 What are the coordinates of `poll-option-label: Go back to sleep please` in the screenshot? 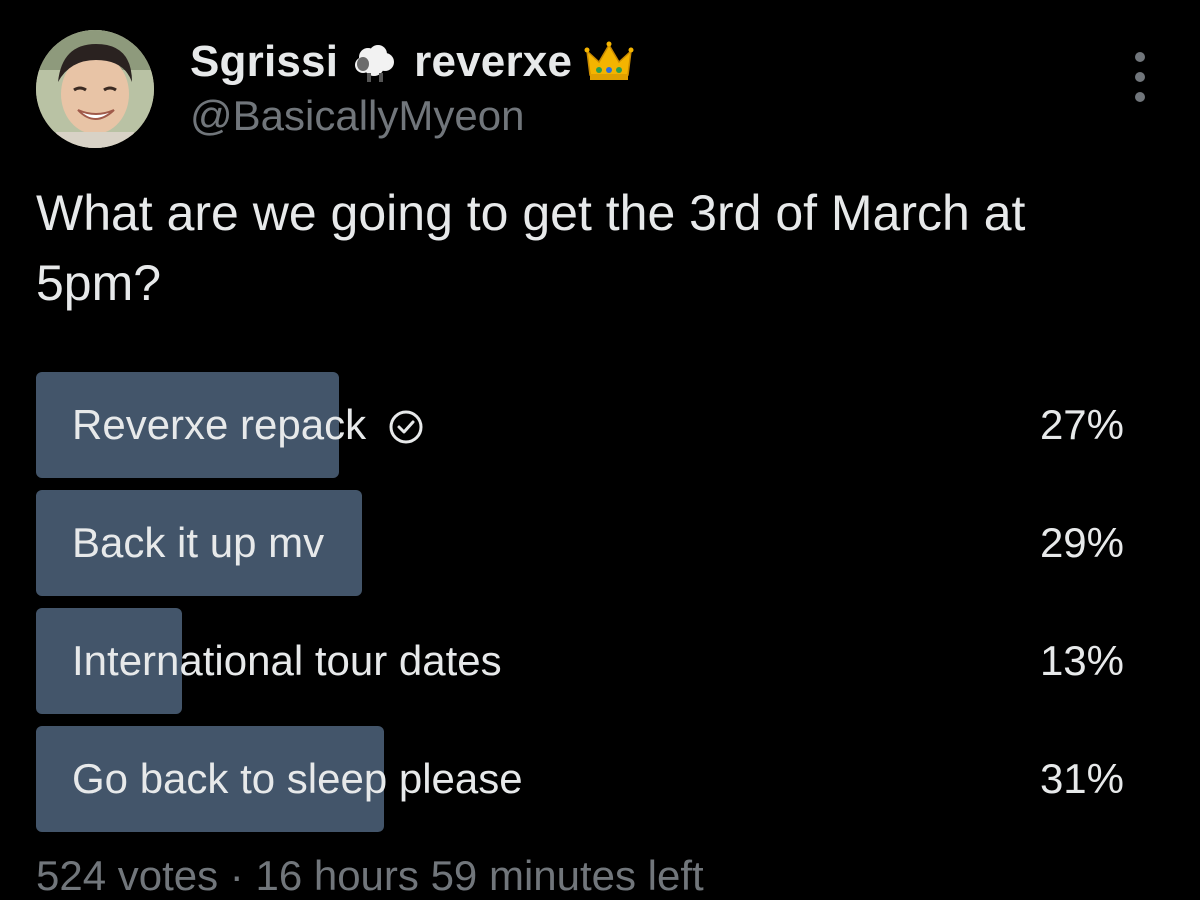 It's located at (297, 778).